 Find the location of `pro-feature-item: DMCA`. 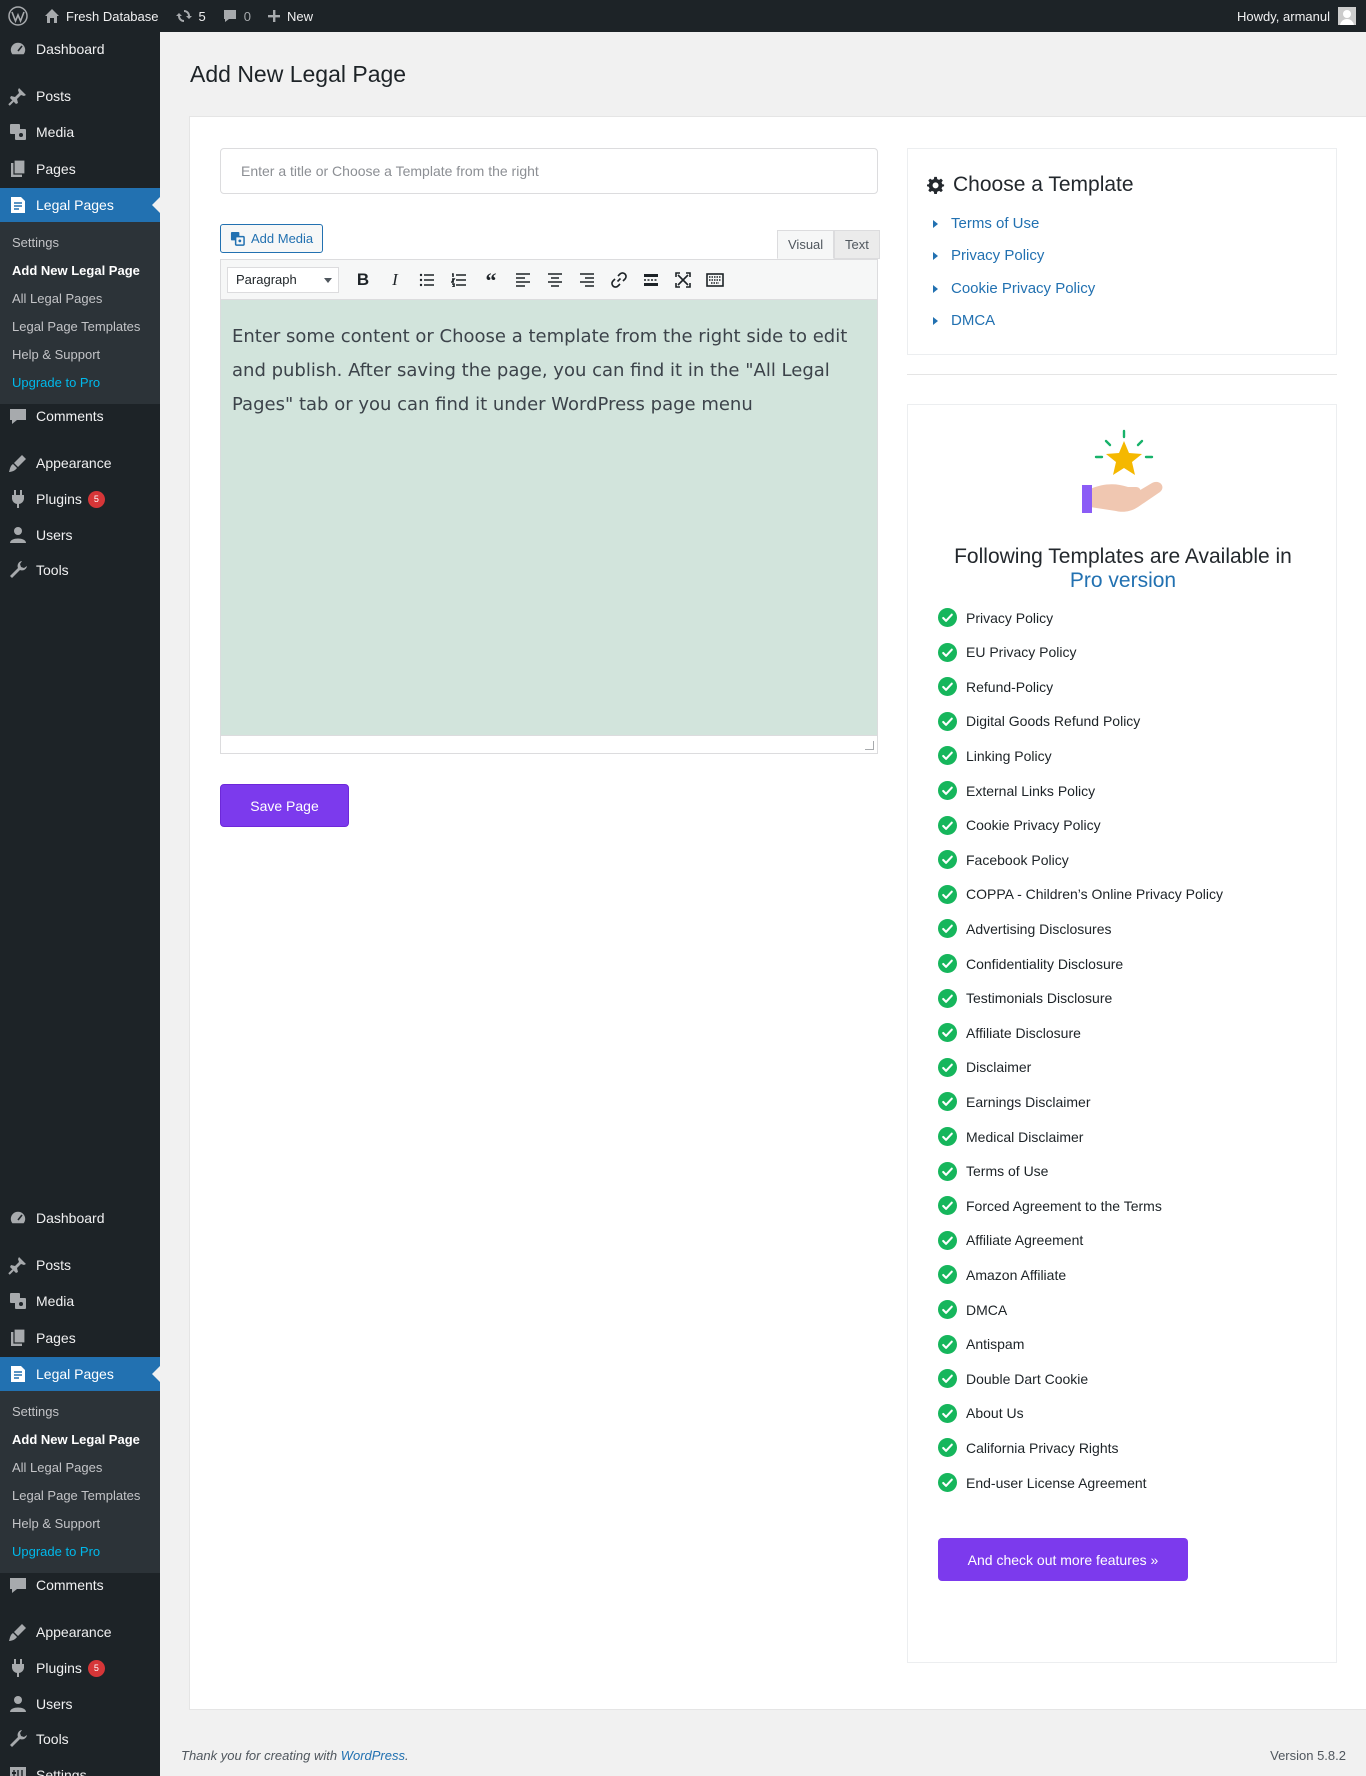

pro-feature-item: DMCA is located at coordinates (972, 1309).